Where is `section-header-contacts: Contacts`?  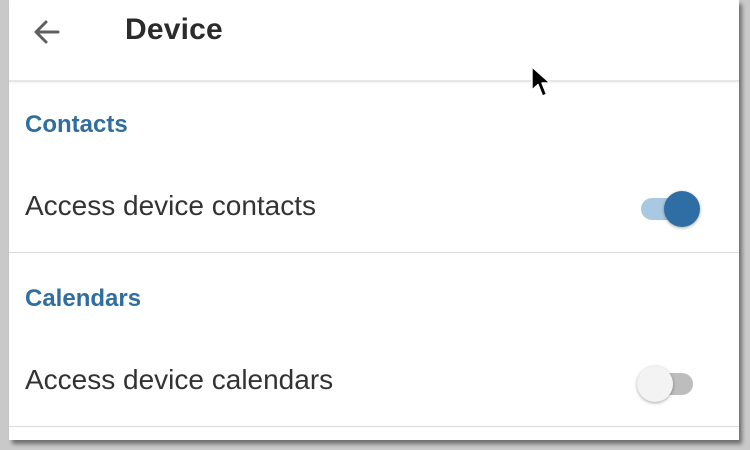 section-header-contacts: Contacts is located at coordinates (76, 124).